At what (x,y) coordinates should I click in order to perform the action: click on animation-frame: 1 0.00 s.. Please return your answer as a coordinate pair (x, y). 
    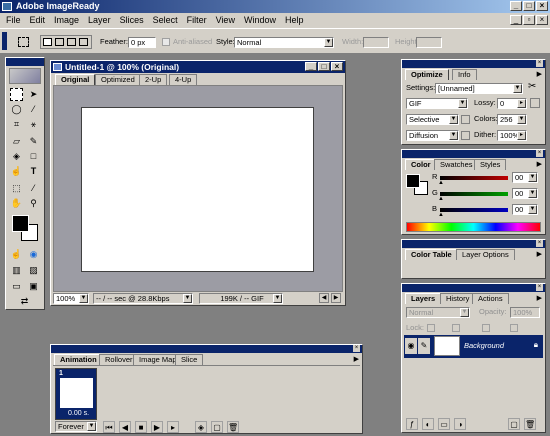
    Looking at the image, I should click on (76, 394).